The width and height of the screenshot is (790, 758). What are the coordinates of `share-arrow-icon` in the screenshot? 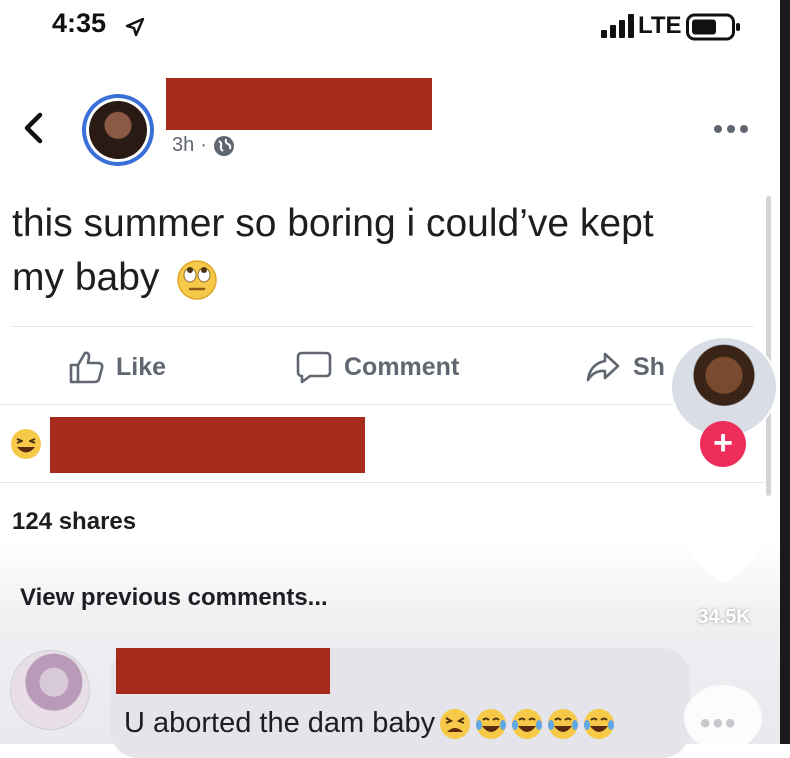 It's located at (603, 367).